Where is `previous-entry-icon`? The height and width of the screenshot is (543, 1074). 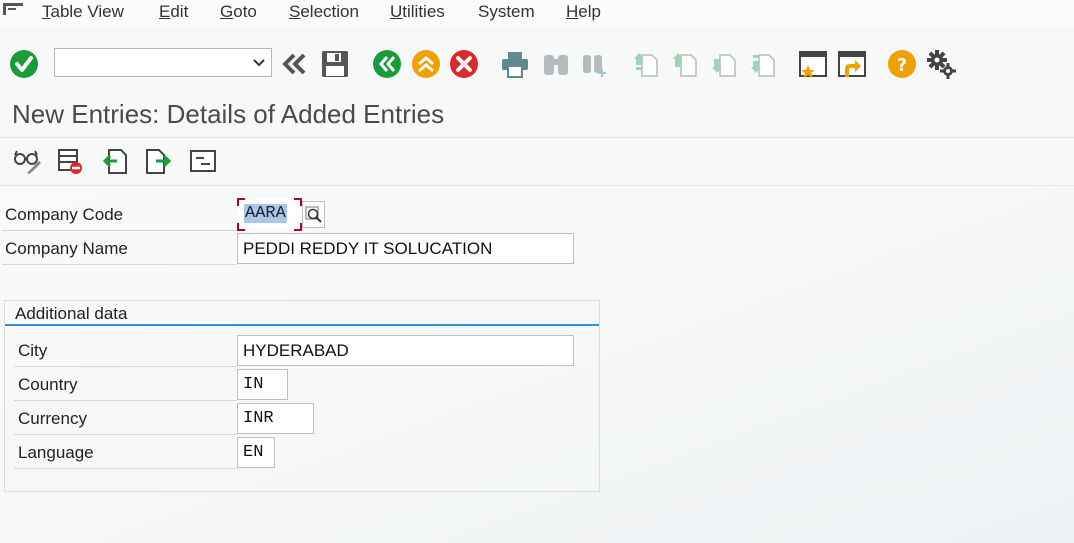
previous-entry-icon is located at coordinates (114, 161).